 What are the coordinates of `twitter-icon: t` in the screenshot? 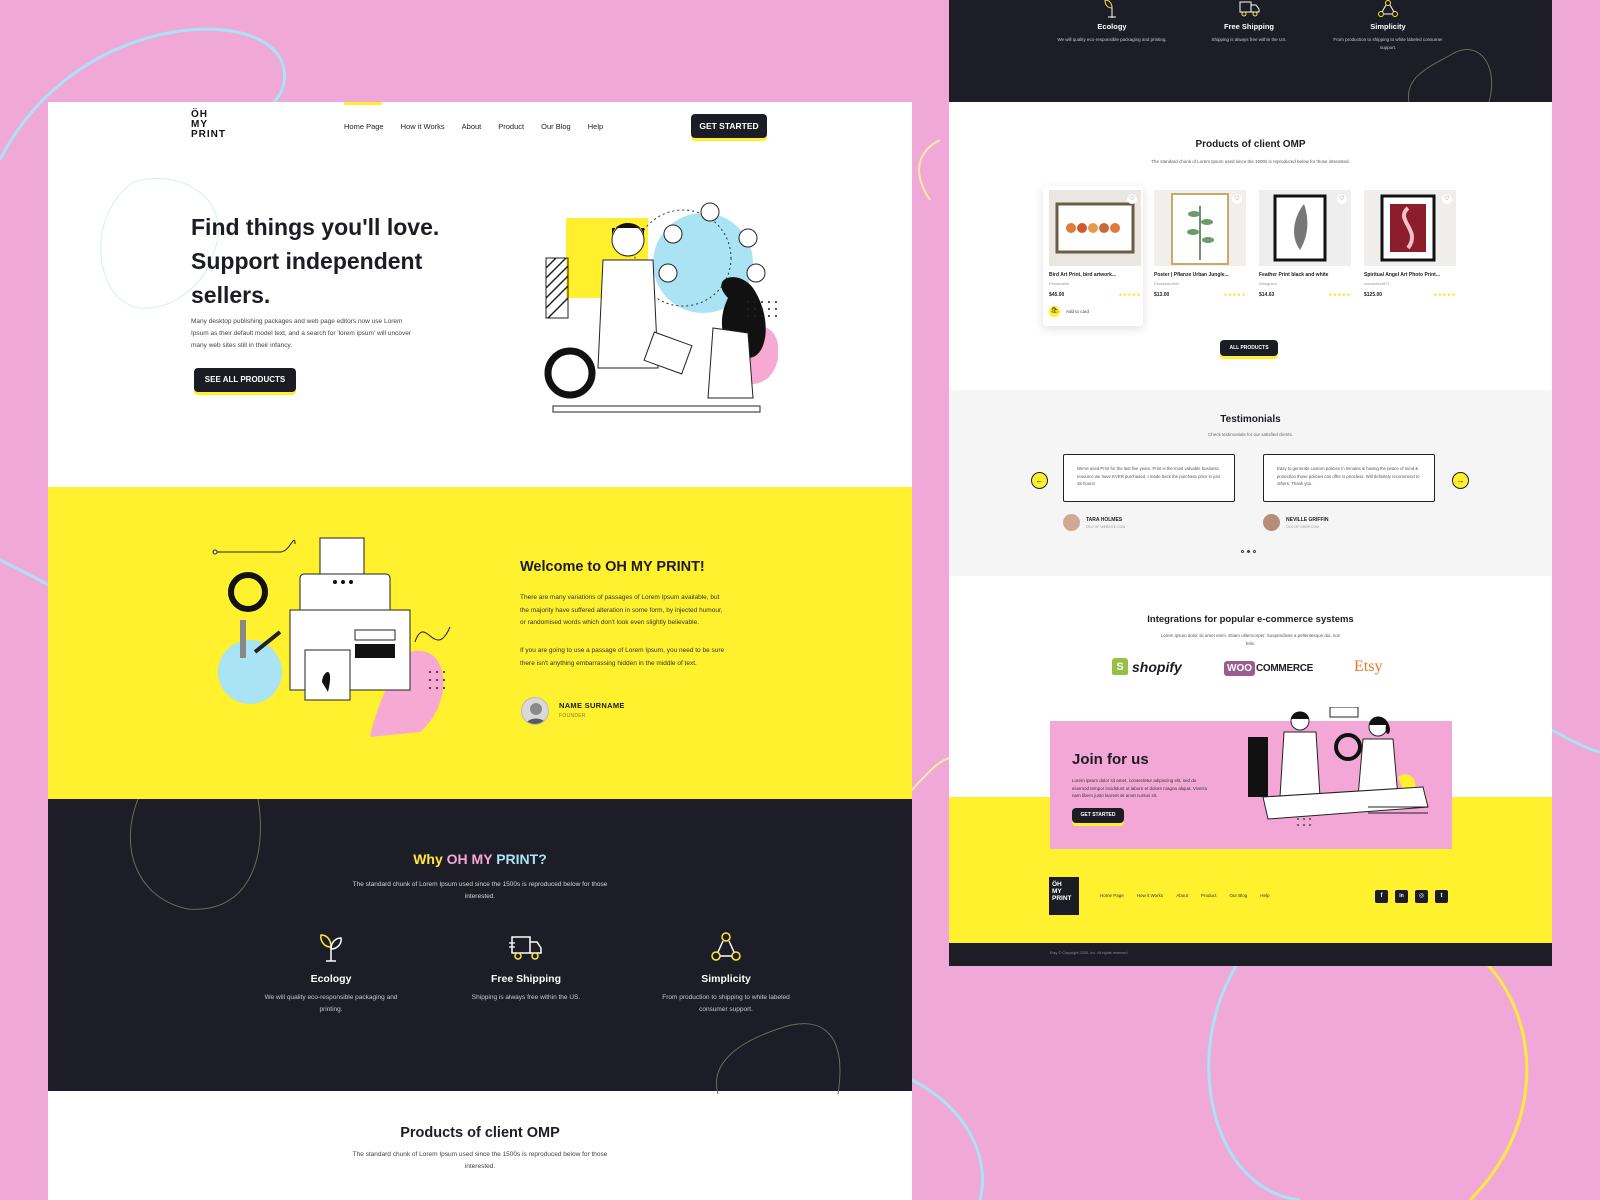 It's located at (1441, 896).